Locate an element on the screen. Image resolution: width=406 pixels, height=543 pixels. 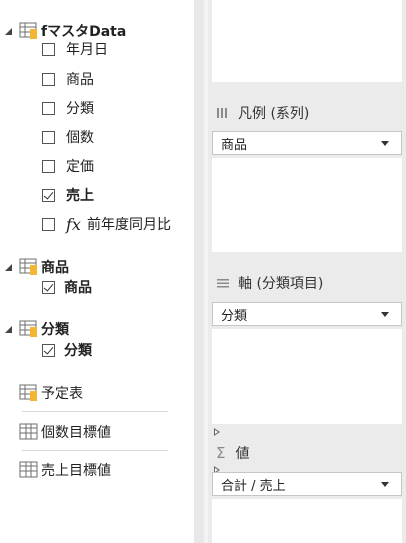
axis-field-value: 分類 is located at coordinates (234, 316).